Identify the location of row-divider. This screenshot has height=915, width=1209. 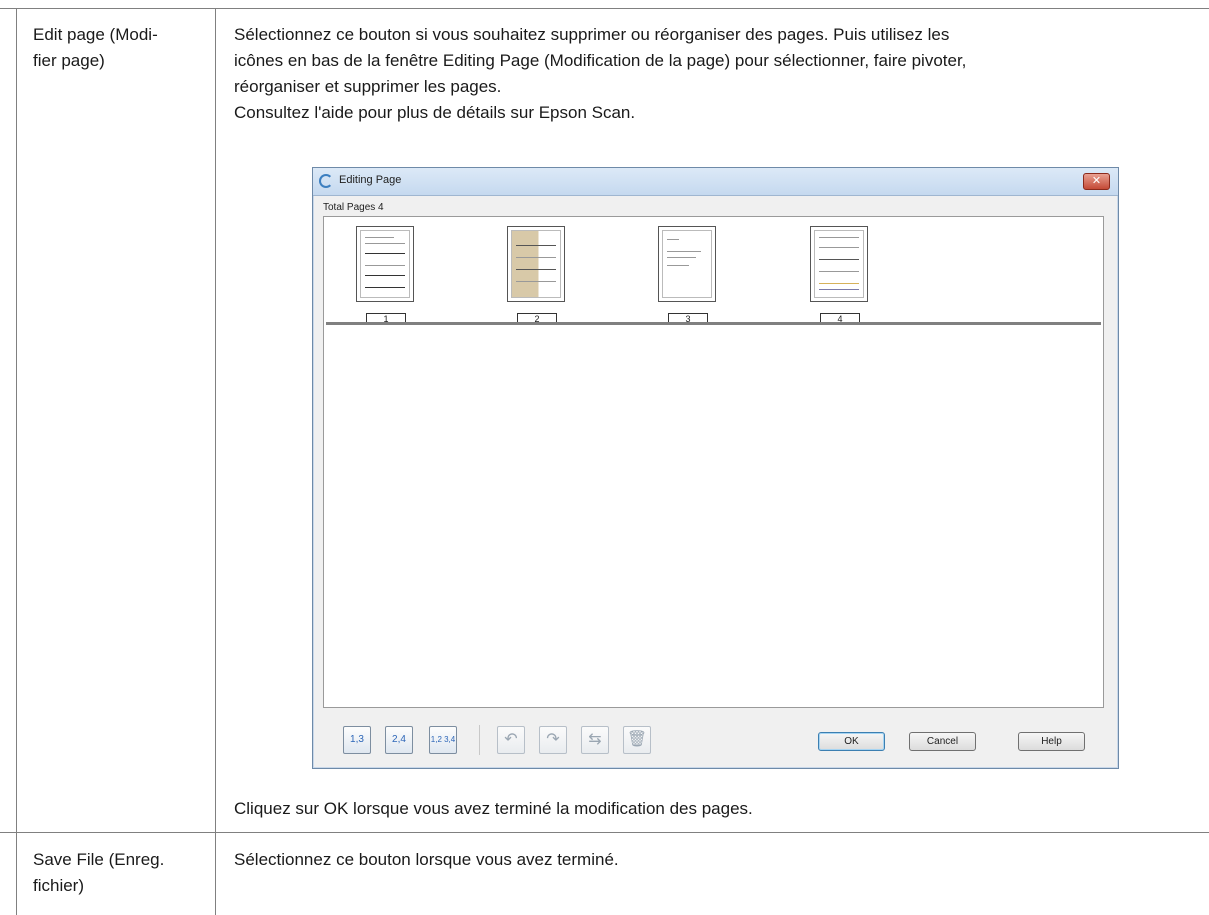
(604, 832).